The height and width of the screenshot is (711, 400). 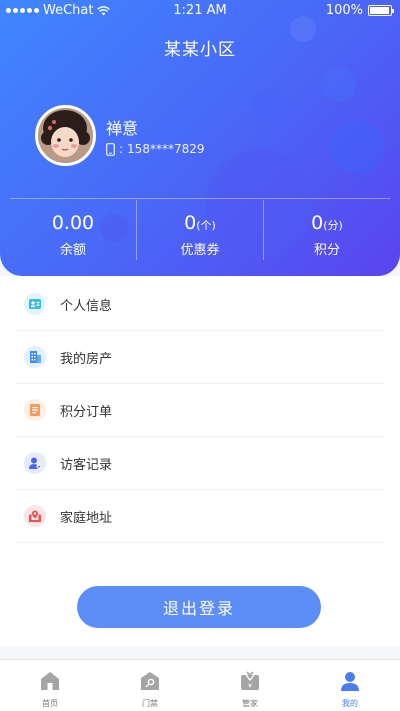 What do you see at coordinates (200, 10) in the screenshot?
I see `status-bar: WeChat 1:21 AM 100%` at bounding box center [200, 10].